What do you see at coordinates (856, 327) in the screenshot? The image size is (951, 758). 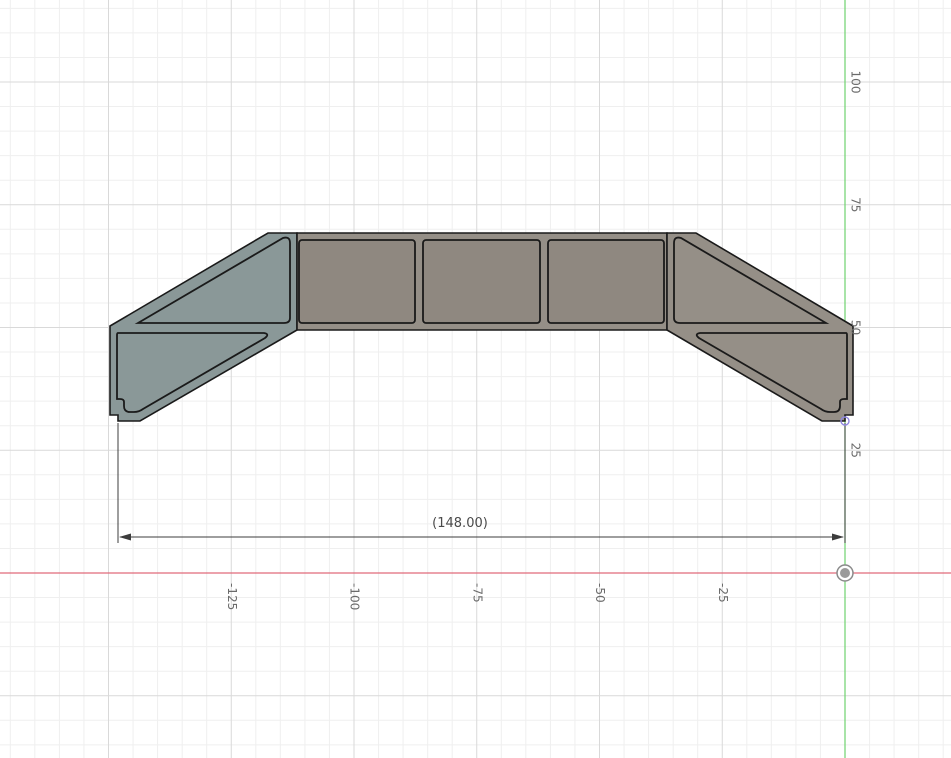 I see `y-tick-label: 50` at bounding box center [856, 327].